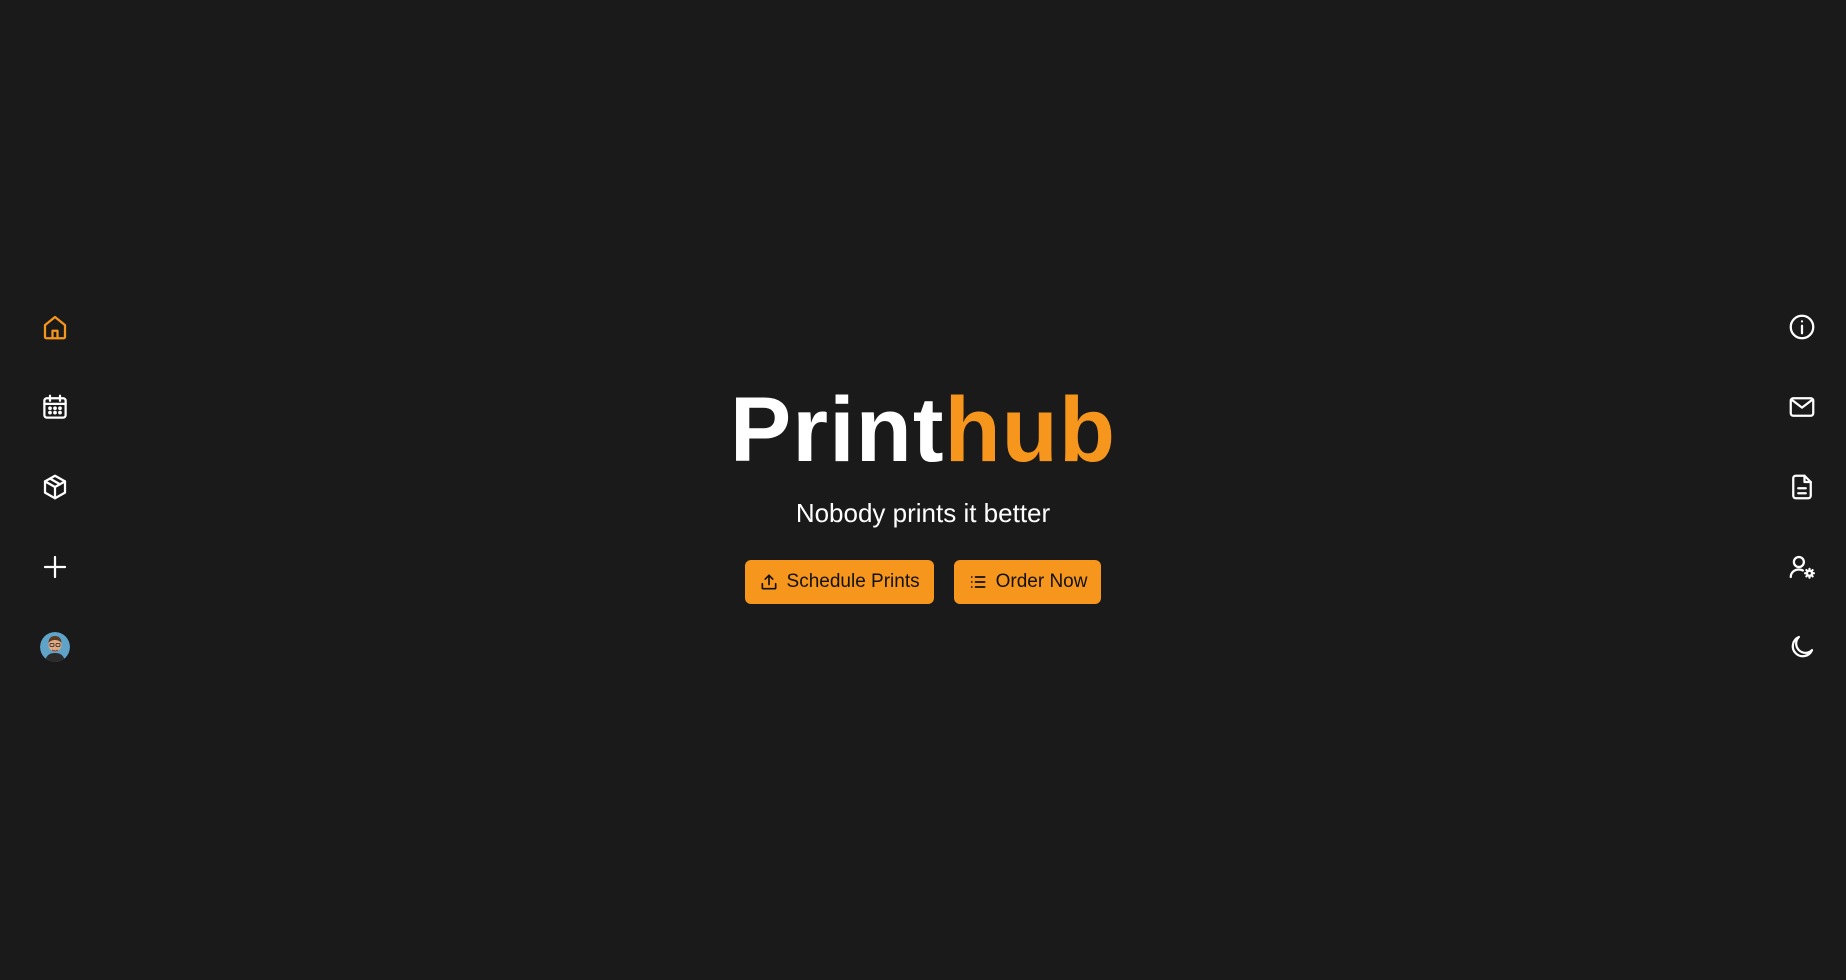 The height and width of the screenshot is (980, 1846). I want to click on info-icon, so click(1802, 327).